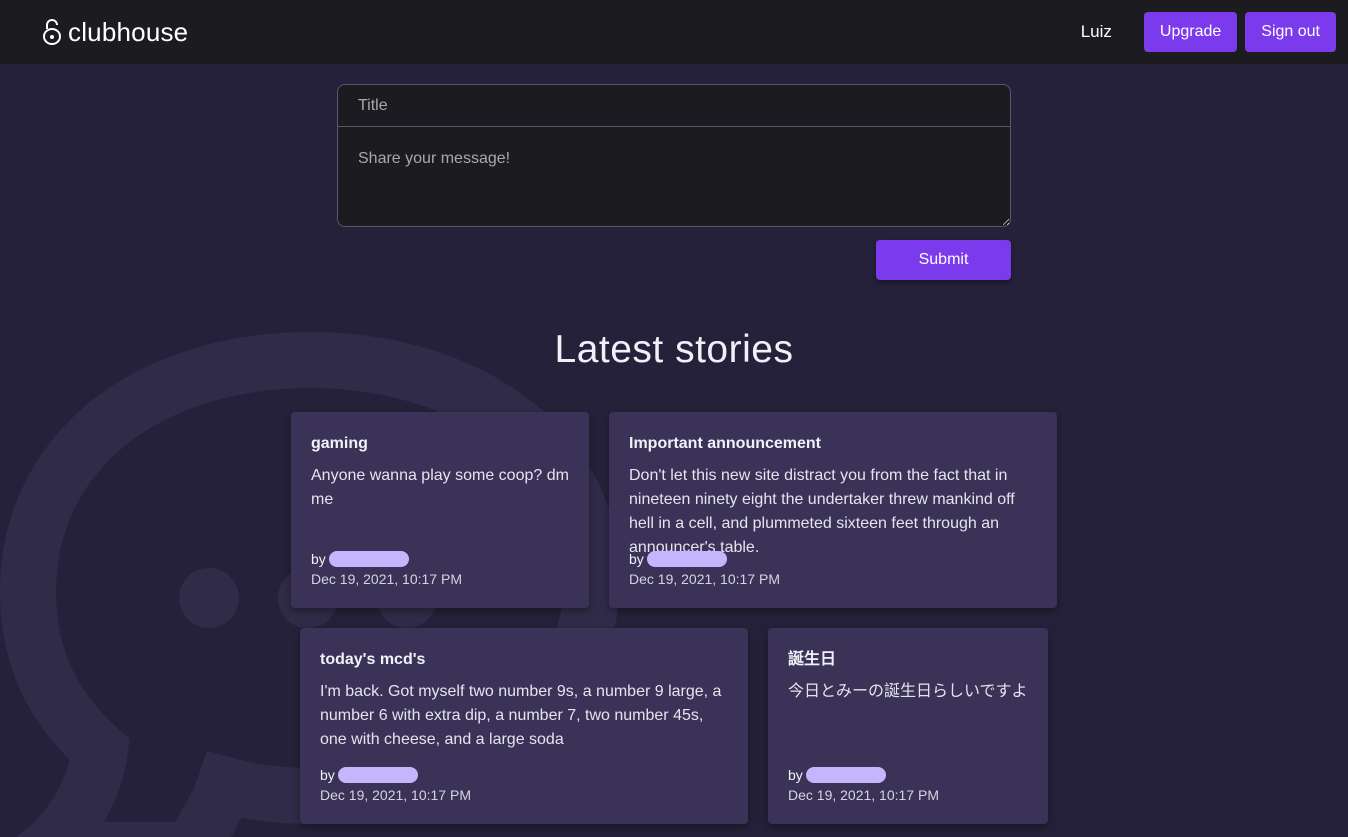  I want to click on app-logo: clubhouse, so click(115, 32).